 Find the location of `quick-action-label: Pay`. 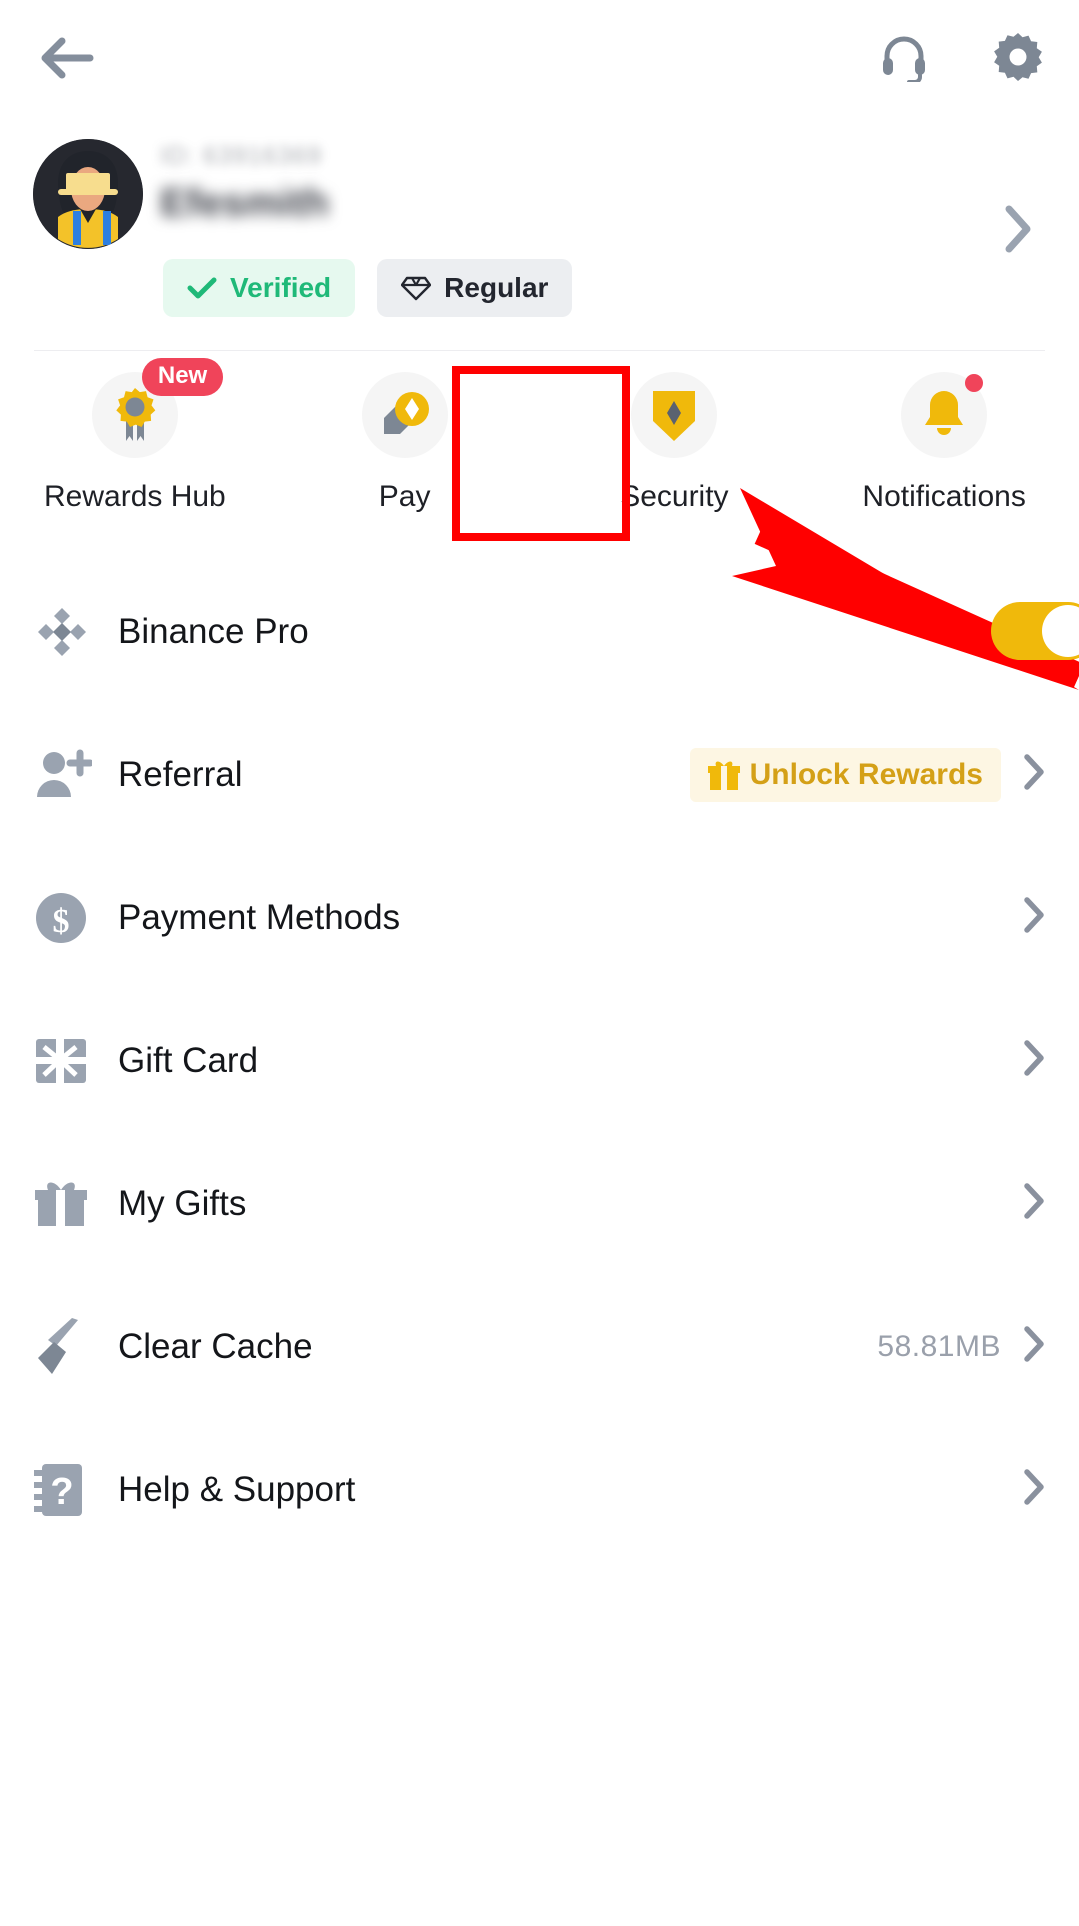

quick-action-label: Pay is located at coordinates (404, 496).